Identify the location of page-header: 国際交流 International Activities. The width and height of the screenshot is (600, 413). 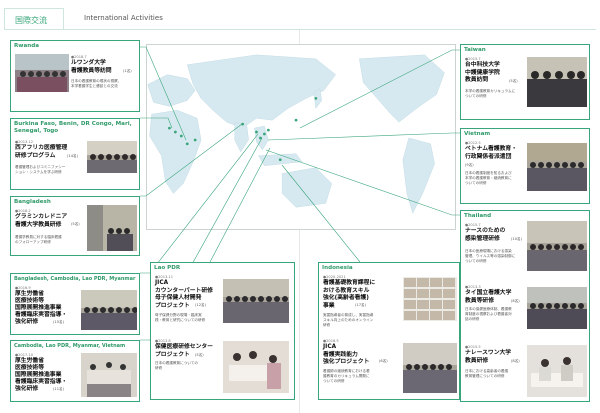
(300, 19).